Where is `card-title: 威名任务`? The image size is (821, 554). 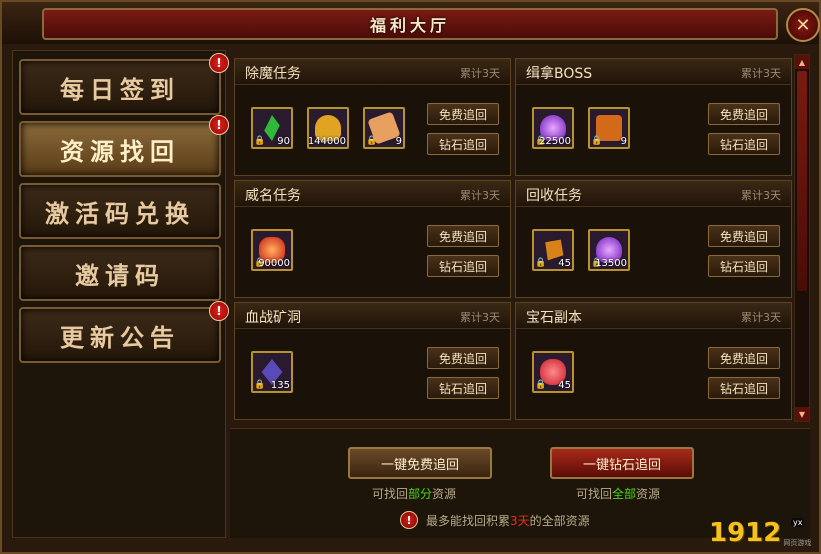 card-title: 威名任务 is located at coordinates (273, 196).